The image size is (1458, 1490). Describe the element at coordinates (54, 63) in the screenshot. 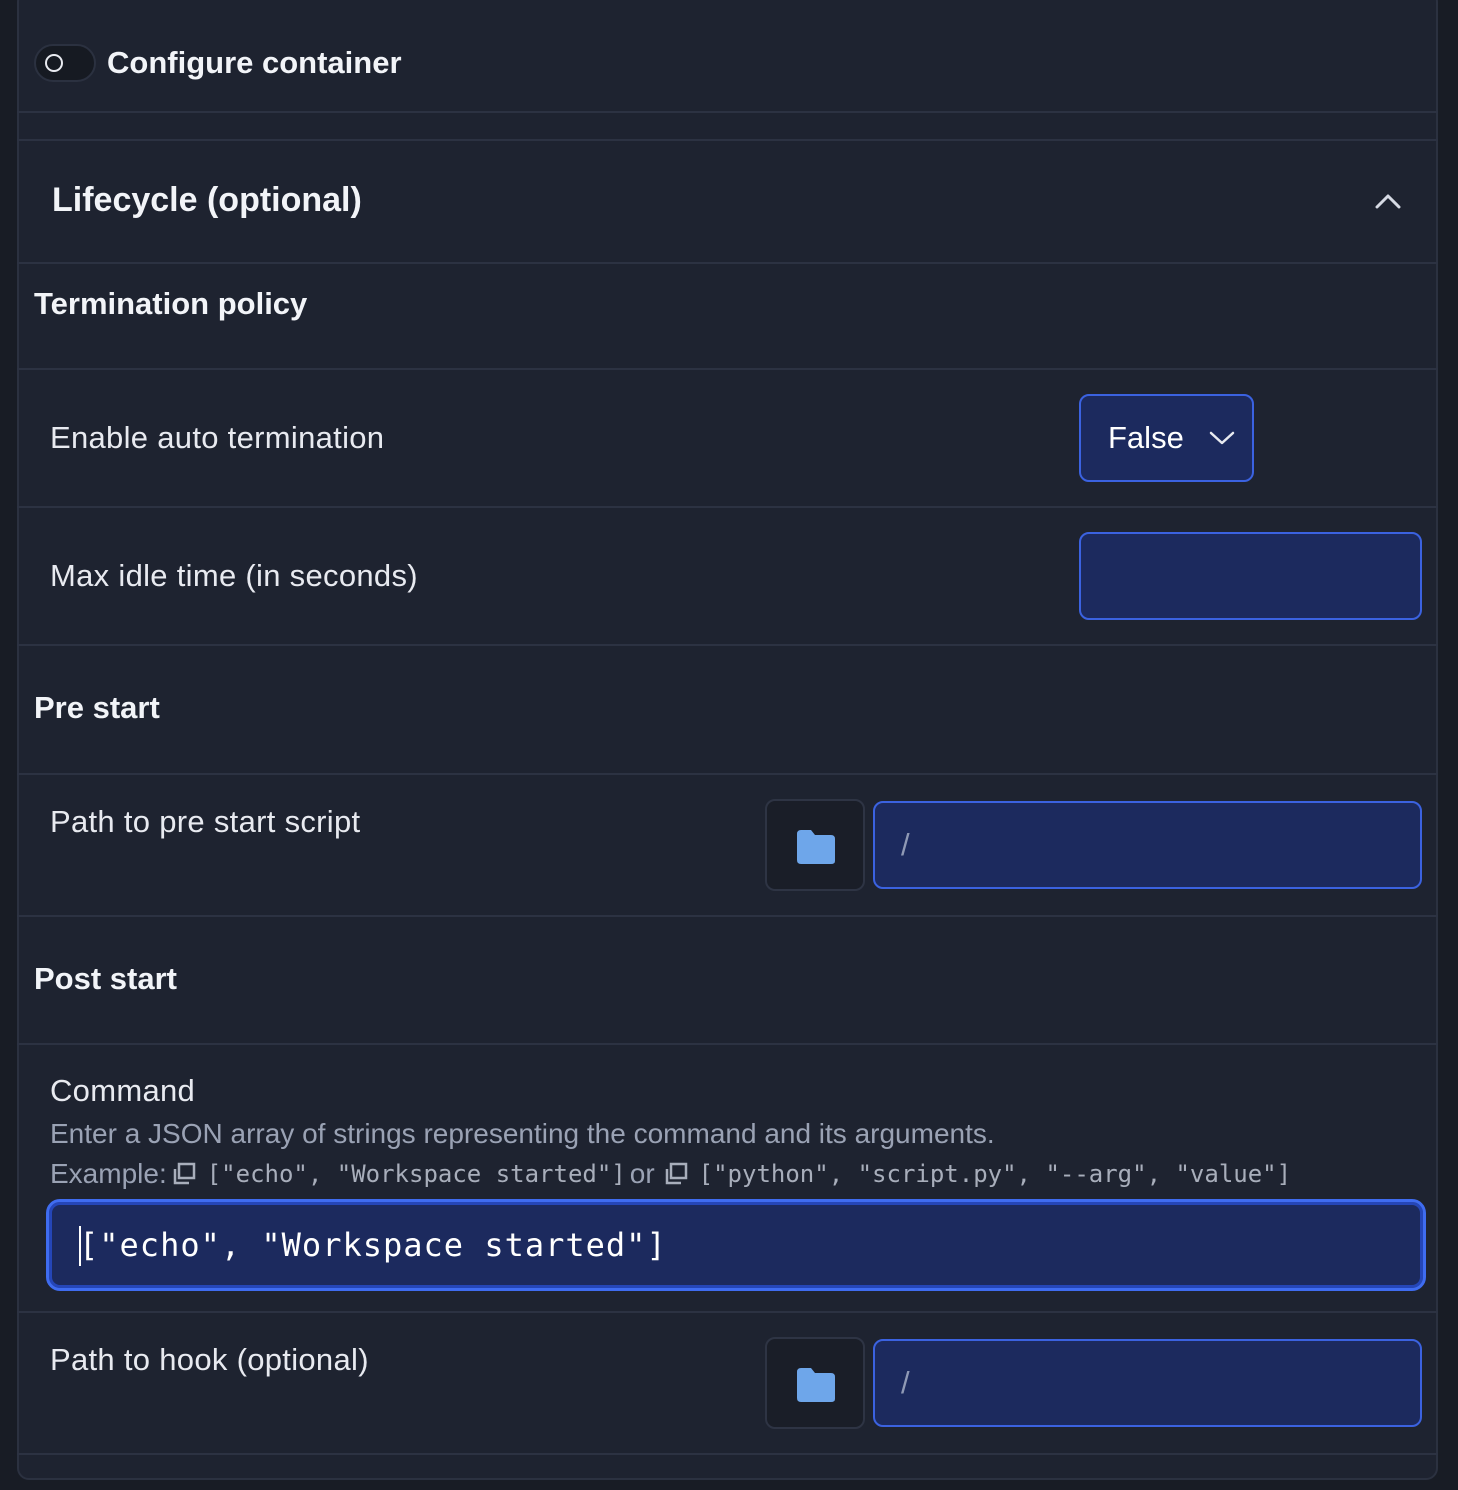

I see `toggle-knob` at that location.